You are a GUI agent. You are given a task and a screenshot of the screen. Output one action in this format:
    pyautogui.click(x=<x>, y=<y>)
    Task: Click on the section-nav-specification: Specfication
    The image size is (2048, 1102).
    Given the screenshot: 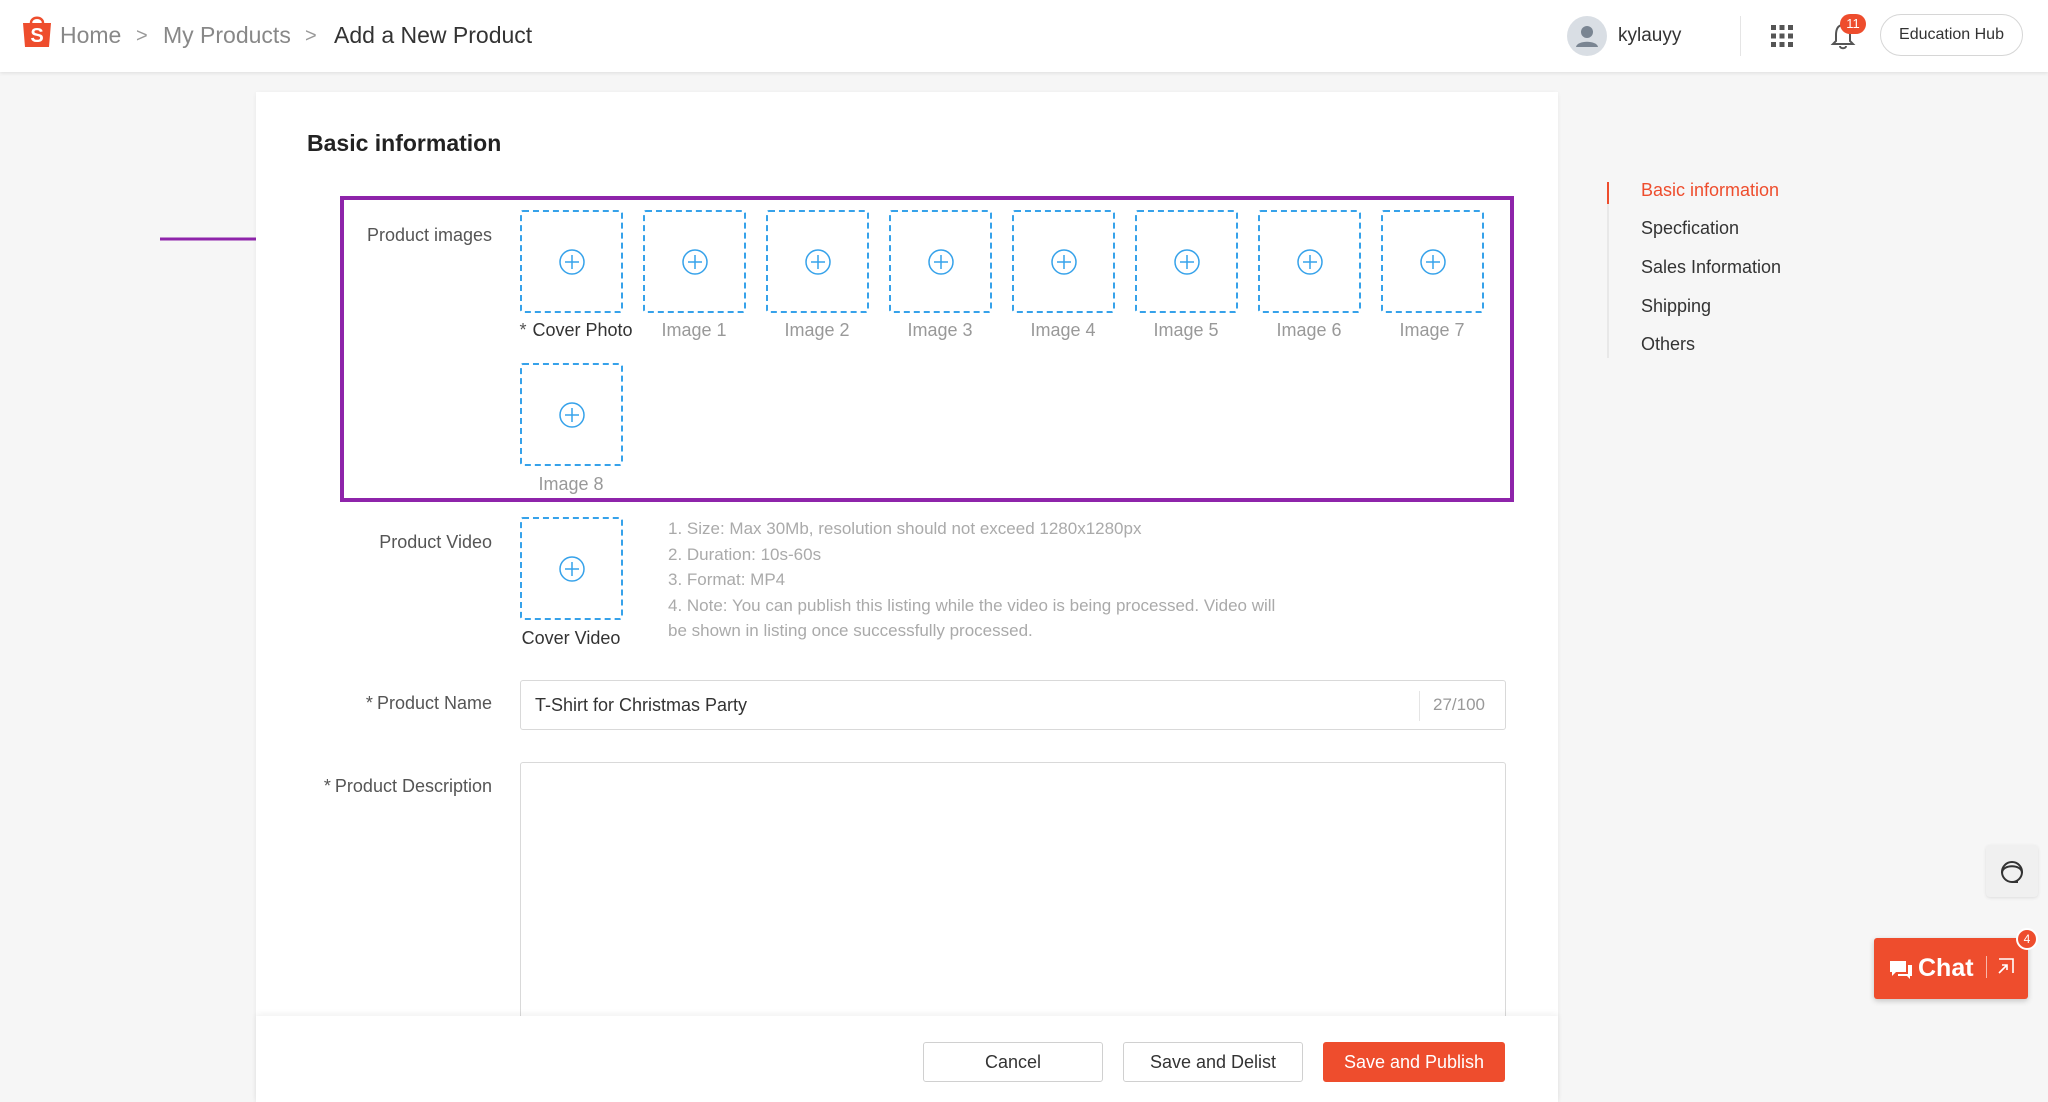 What is the action you would take?
    pyautogui.click(x=1690, y=228)
    